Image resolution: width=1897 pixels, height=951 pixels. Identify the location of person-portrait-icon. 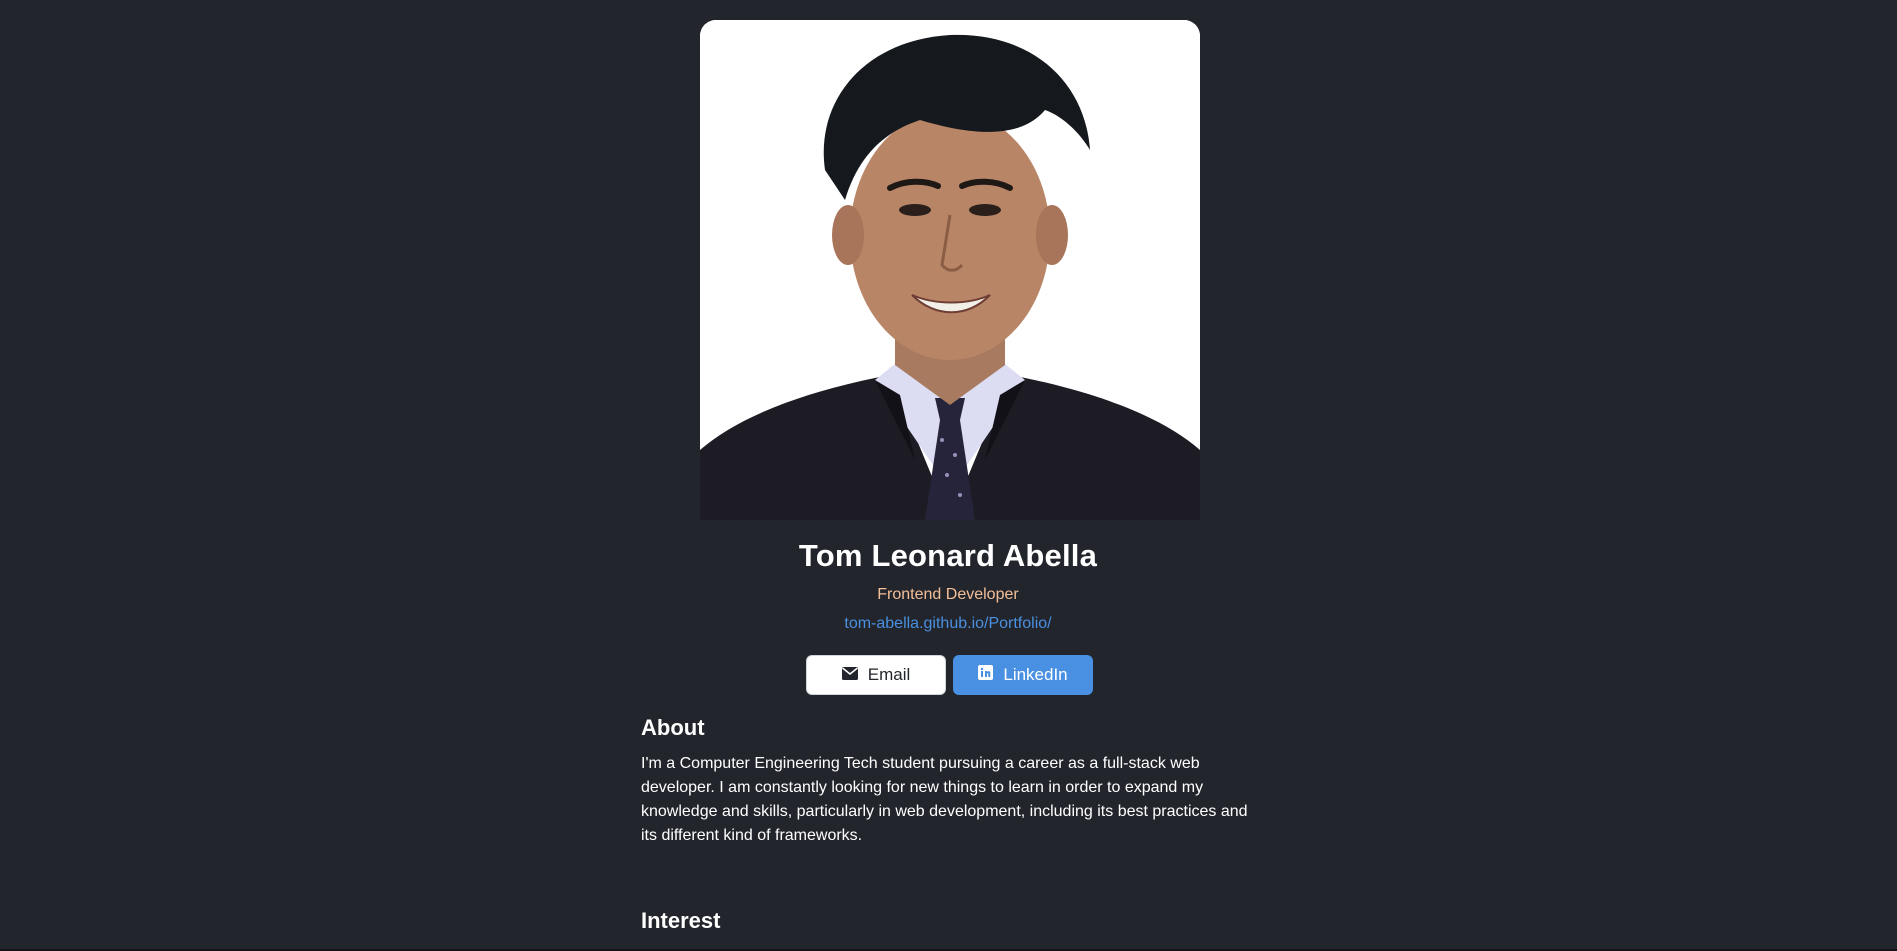
(950, 270).